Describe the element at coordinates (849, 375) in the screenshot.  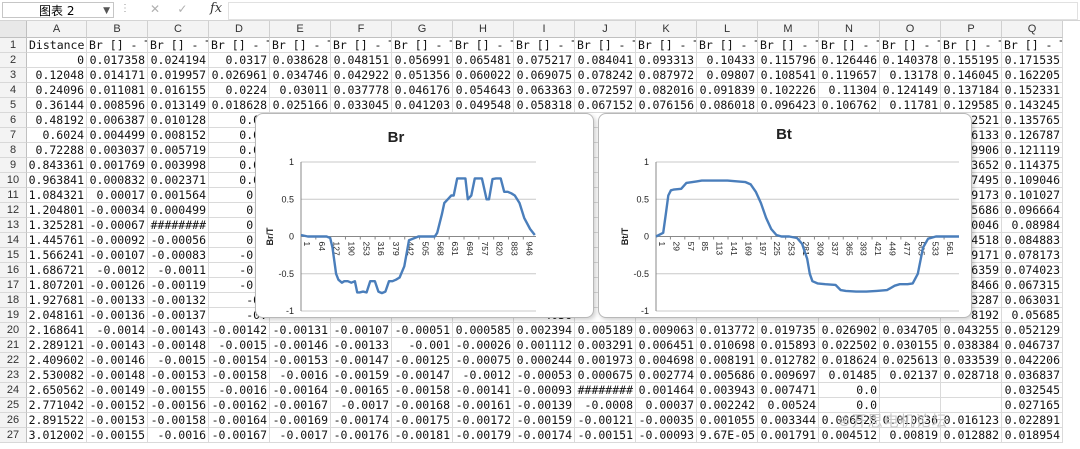
I see `cell: 0.01485` at that location.